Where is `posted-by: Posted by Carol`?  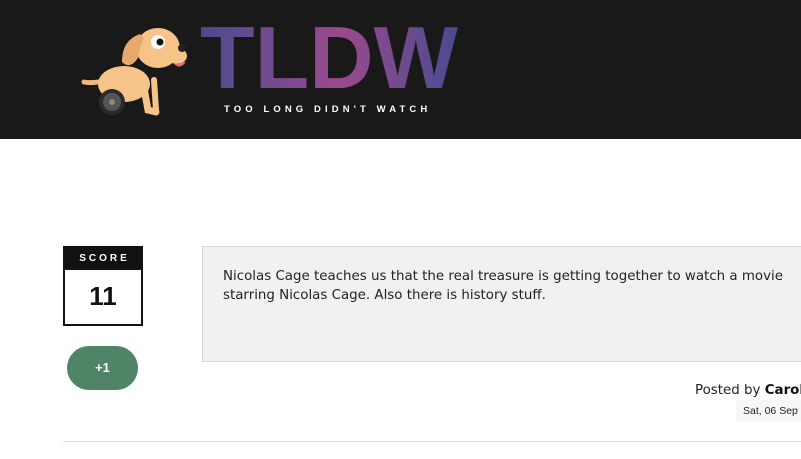 posted-by: Posted by Carol is located at coordinates (748, 390).